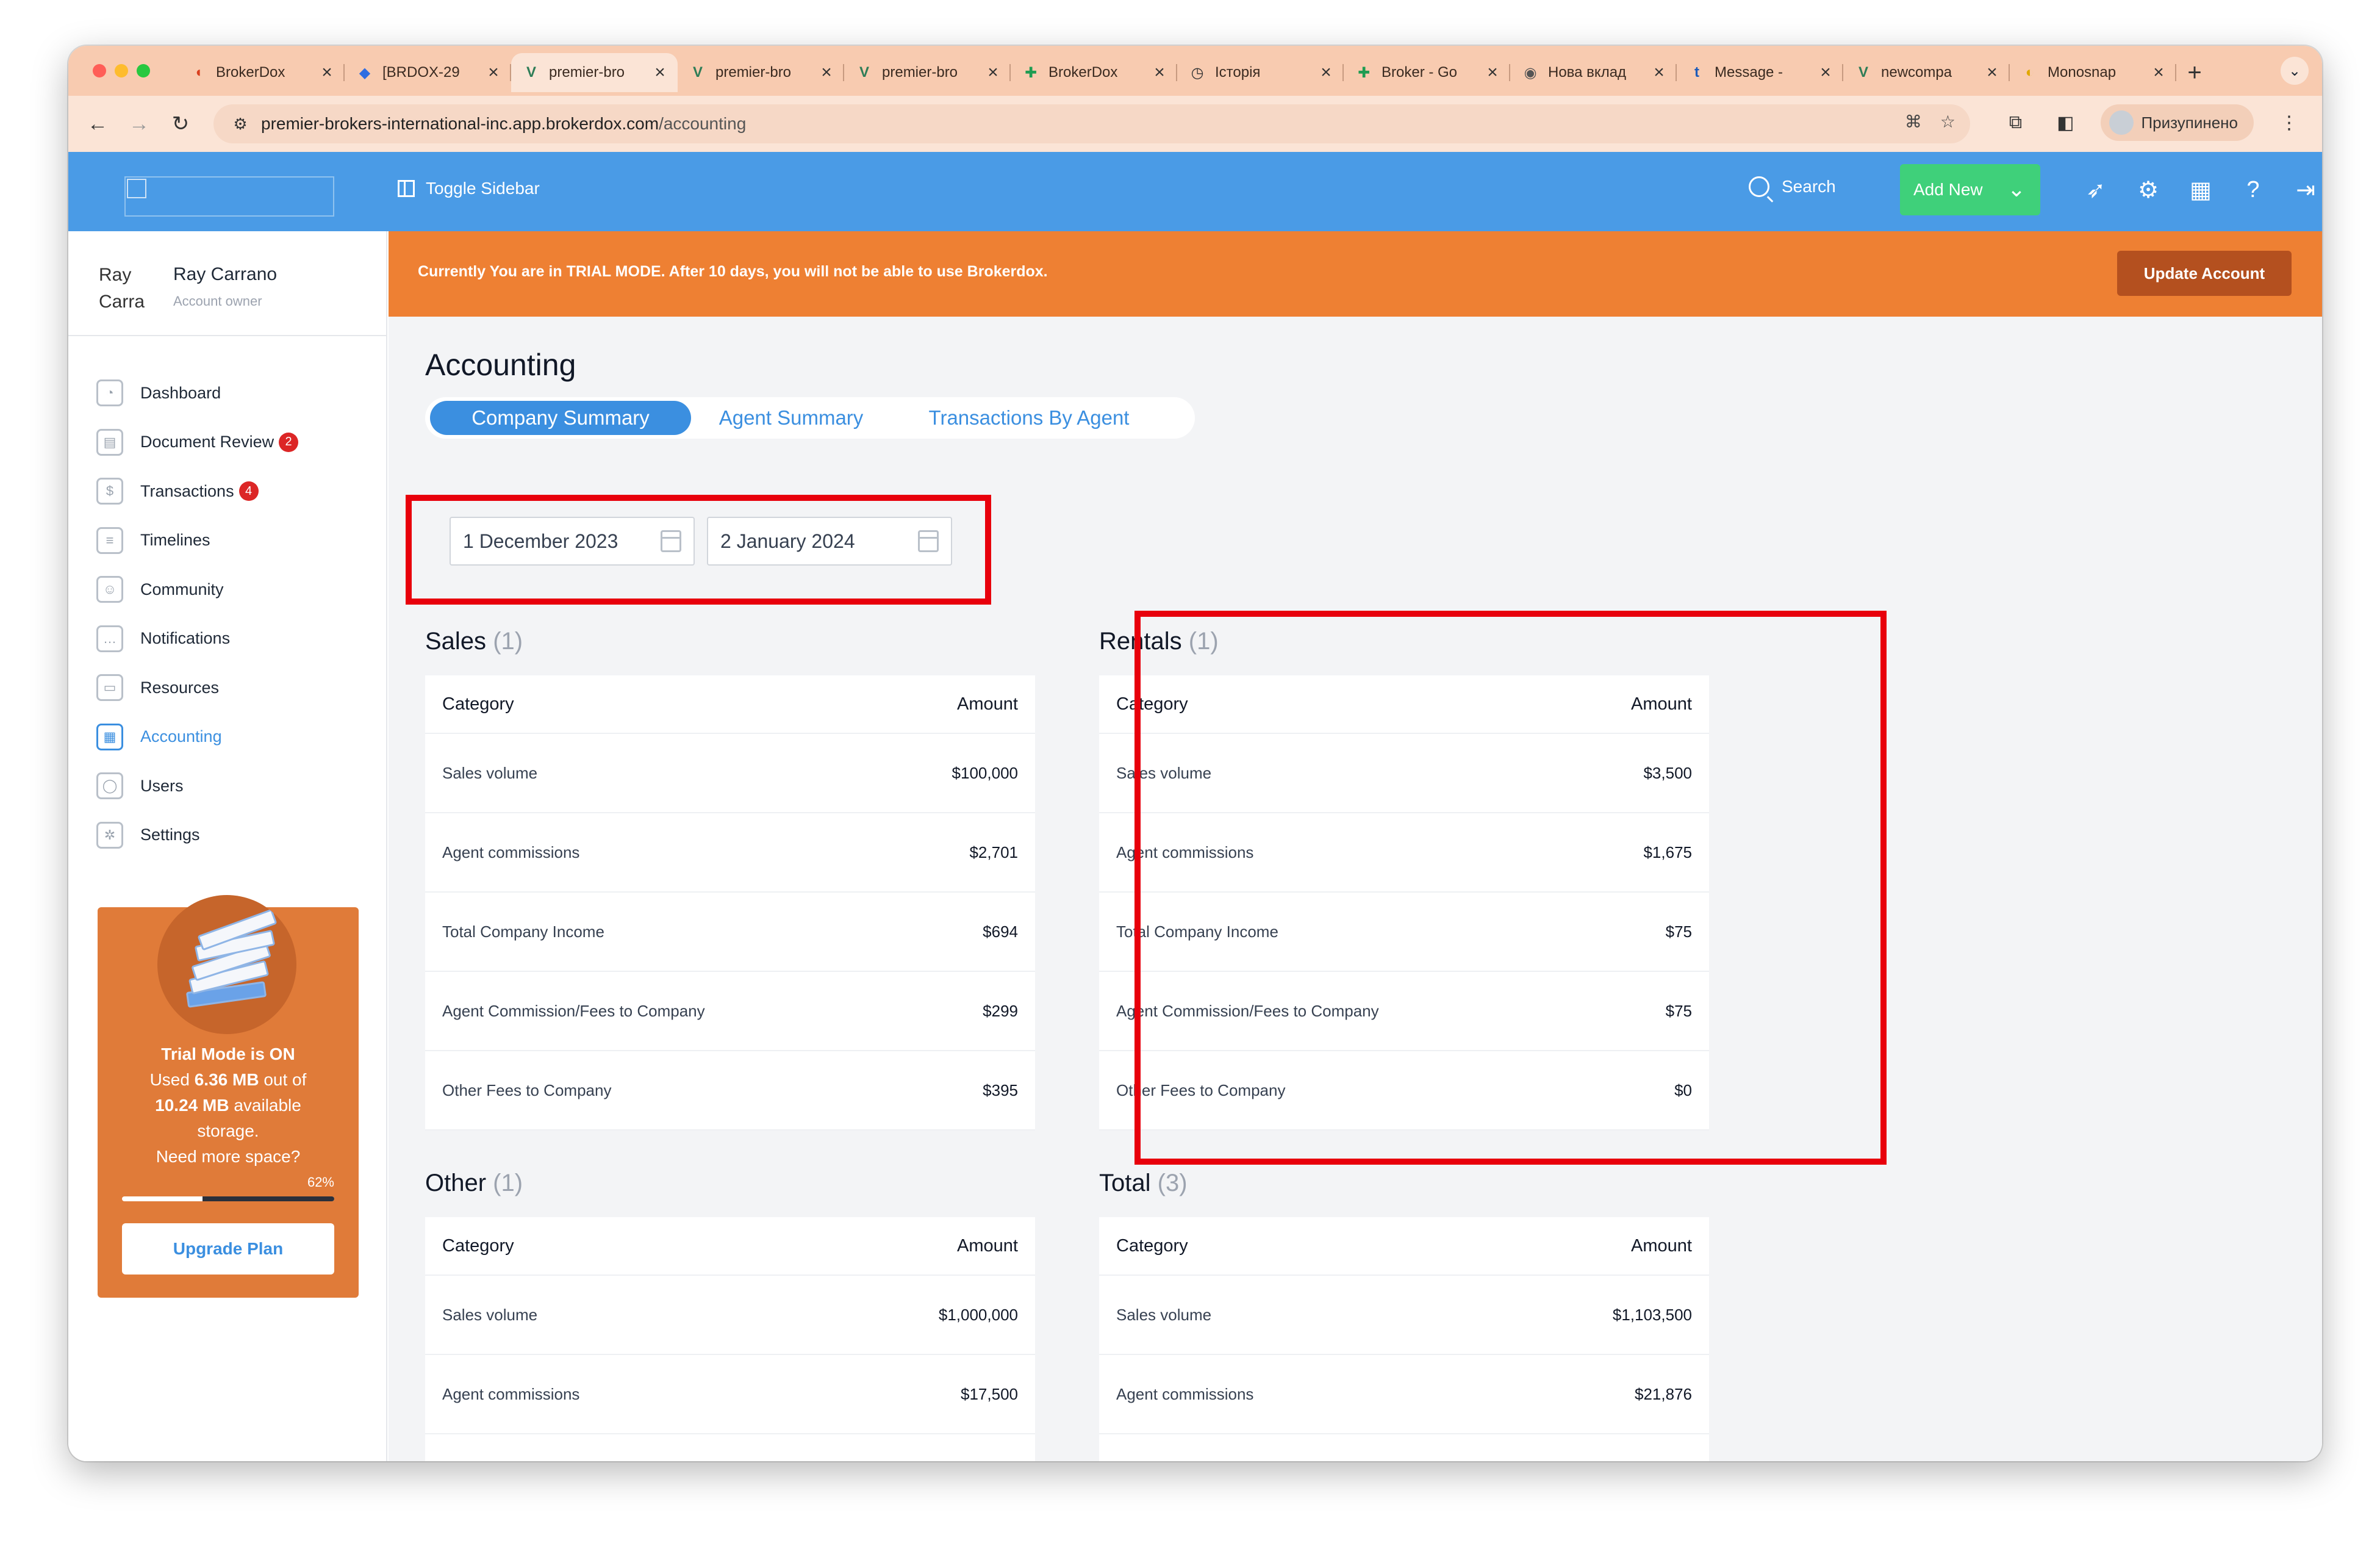  Describe the element at coordinates (500, 365) in the screenshot. I see `page-title: Accounting` at that location.